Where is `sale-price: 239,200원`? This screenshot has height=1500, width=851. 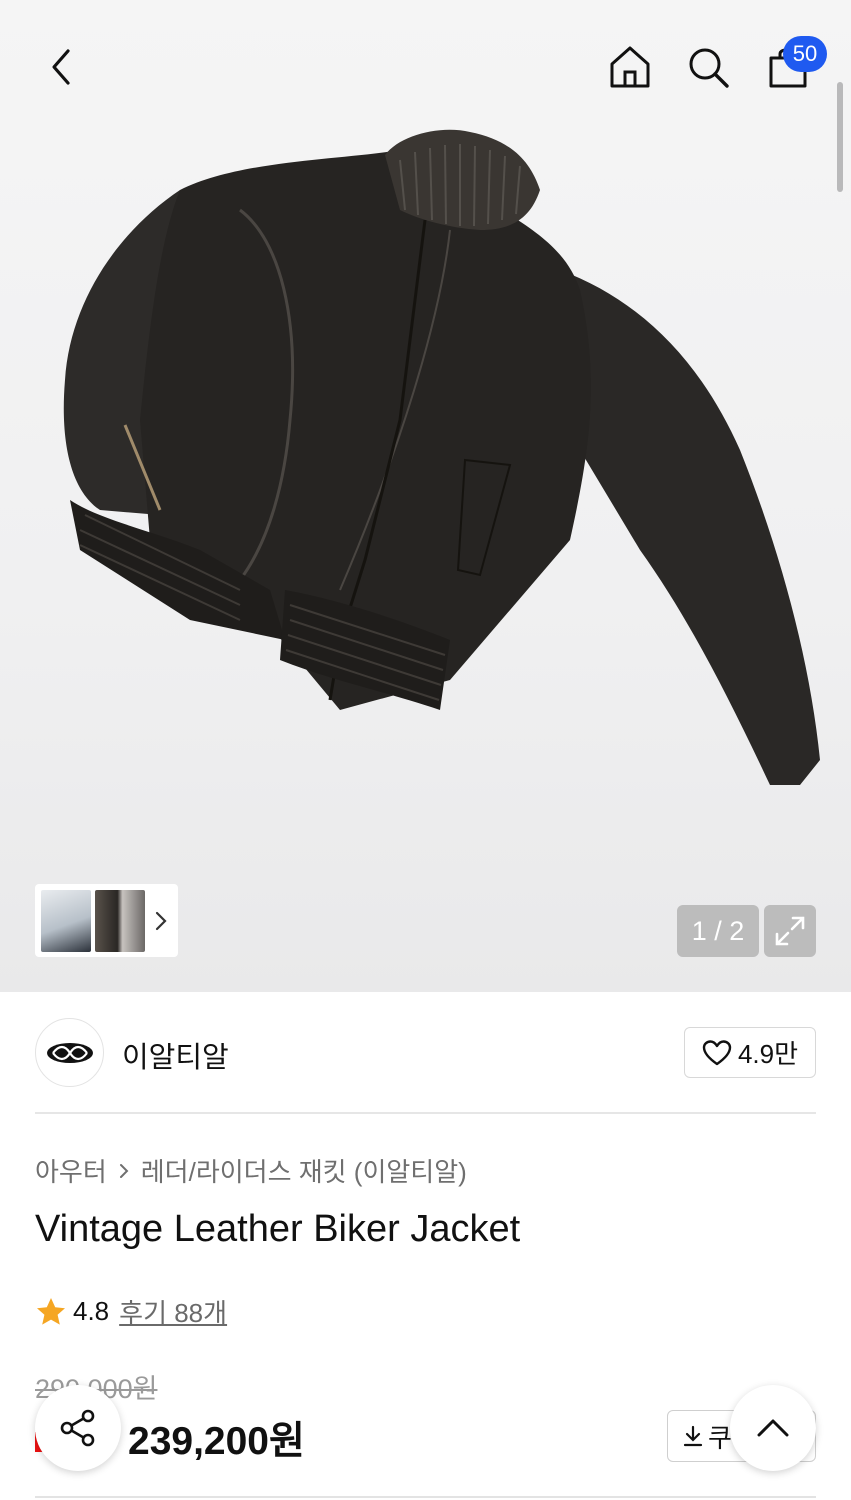
sale-price: 239,200원 is located at coordinates (216, 1441).